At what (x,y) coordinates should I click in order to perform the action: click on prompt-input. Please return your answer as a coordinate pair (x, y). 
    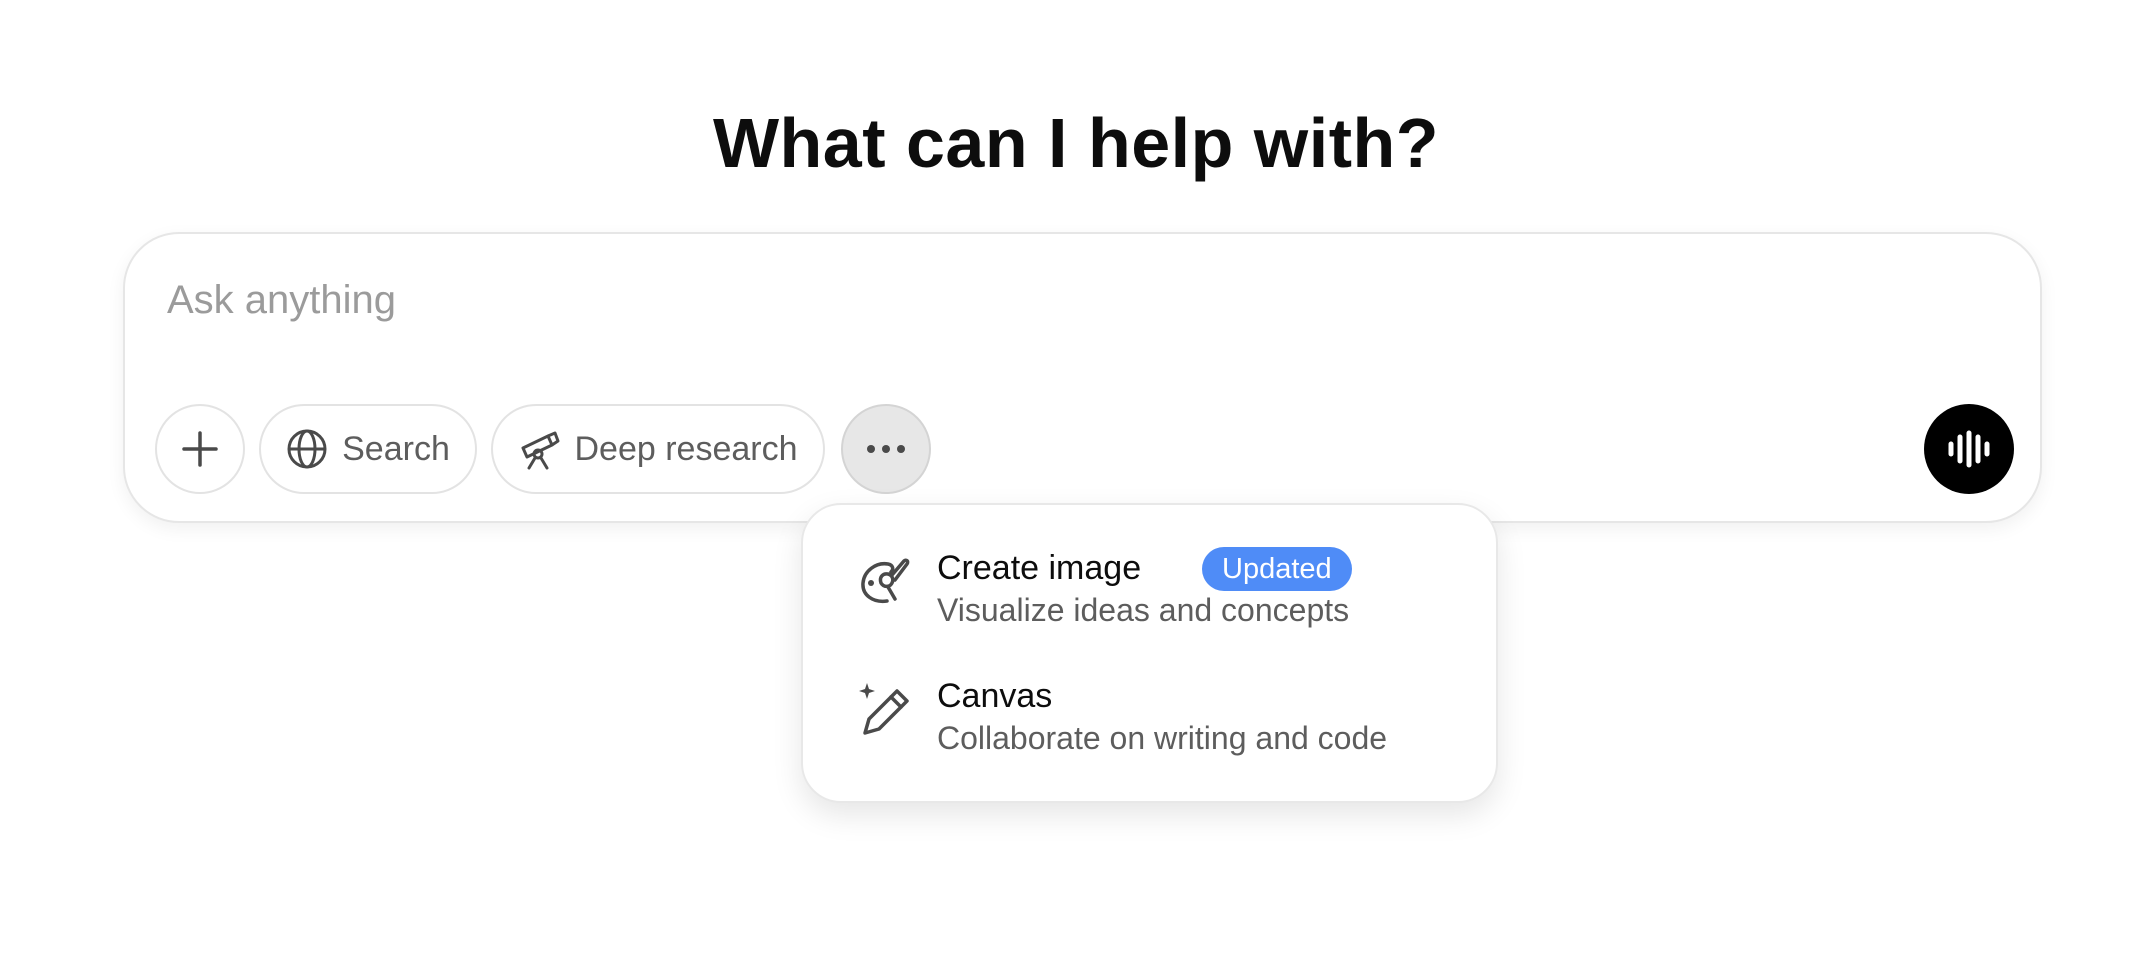
    Looking at the image, I should click on (1017, 300).